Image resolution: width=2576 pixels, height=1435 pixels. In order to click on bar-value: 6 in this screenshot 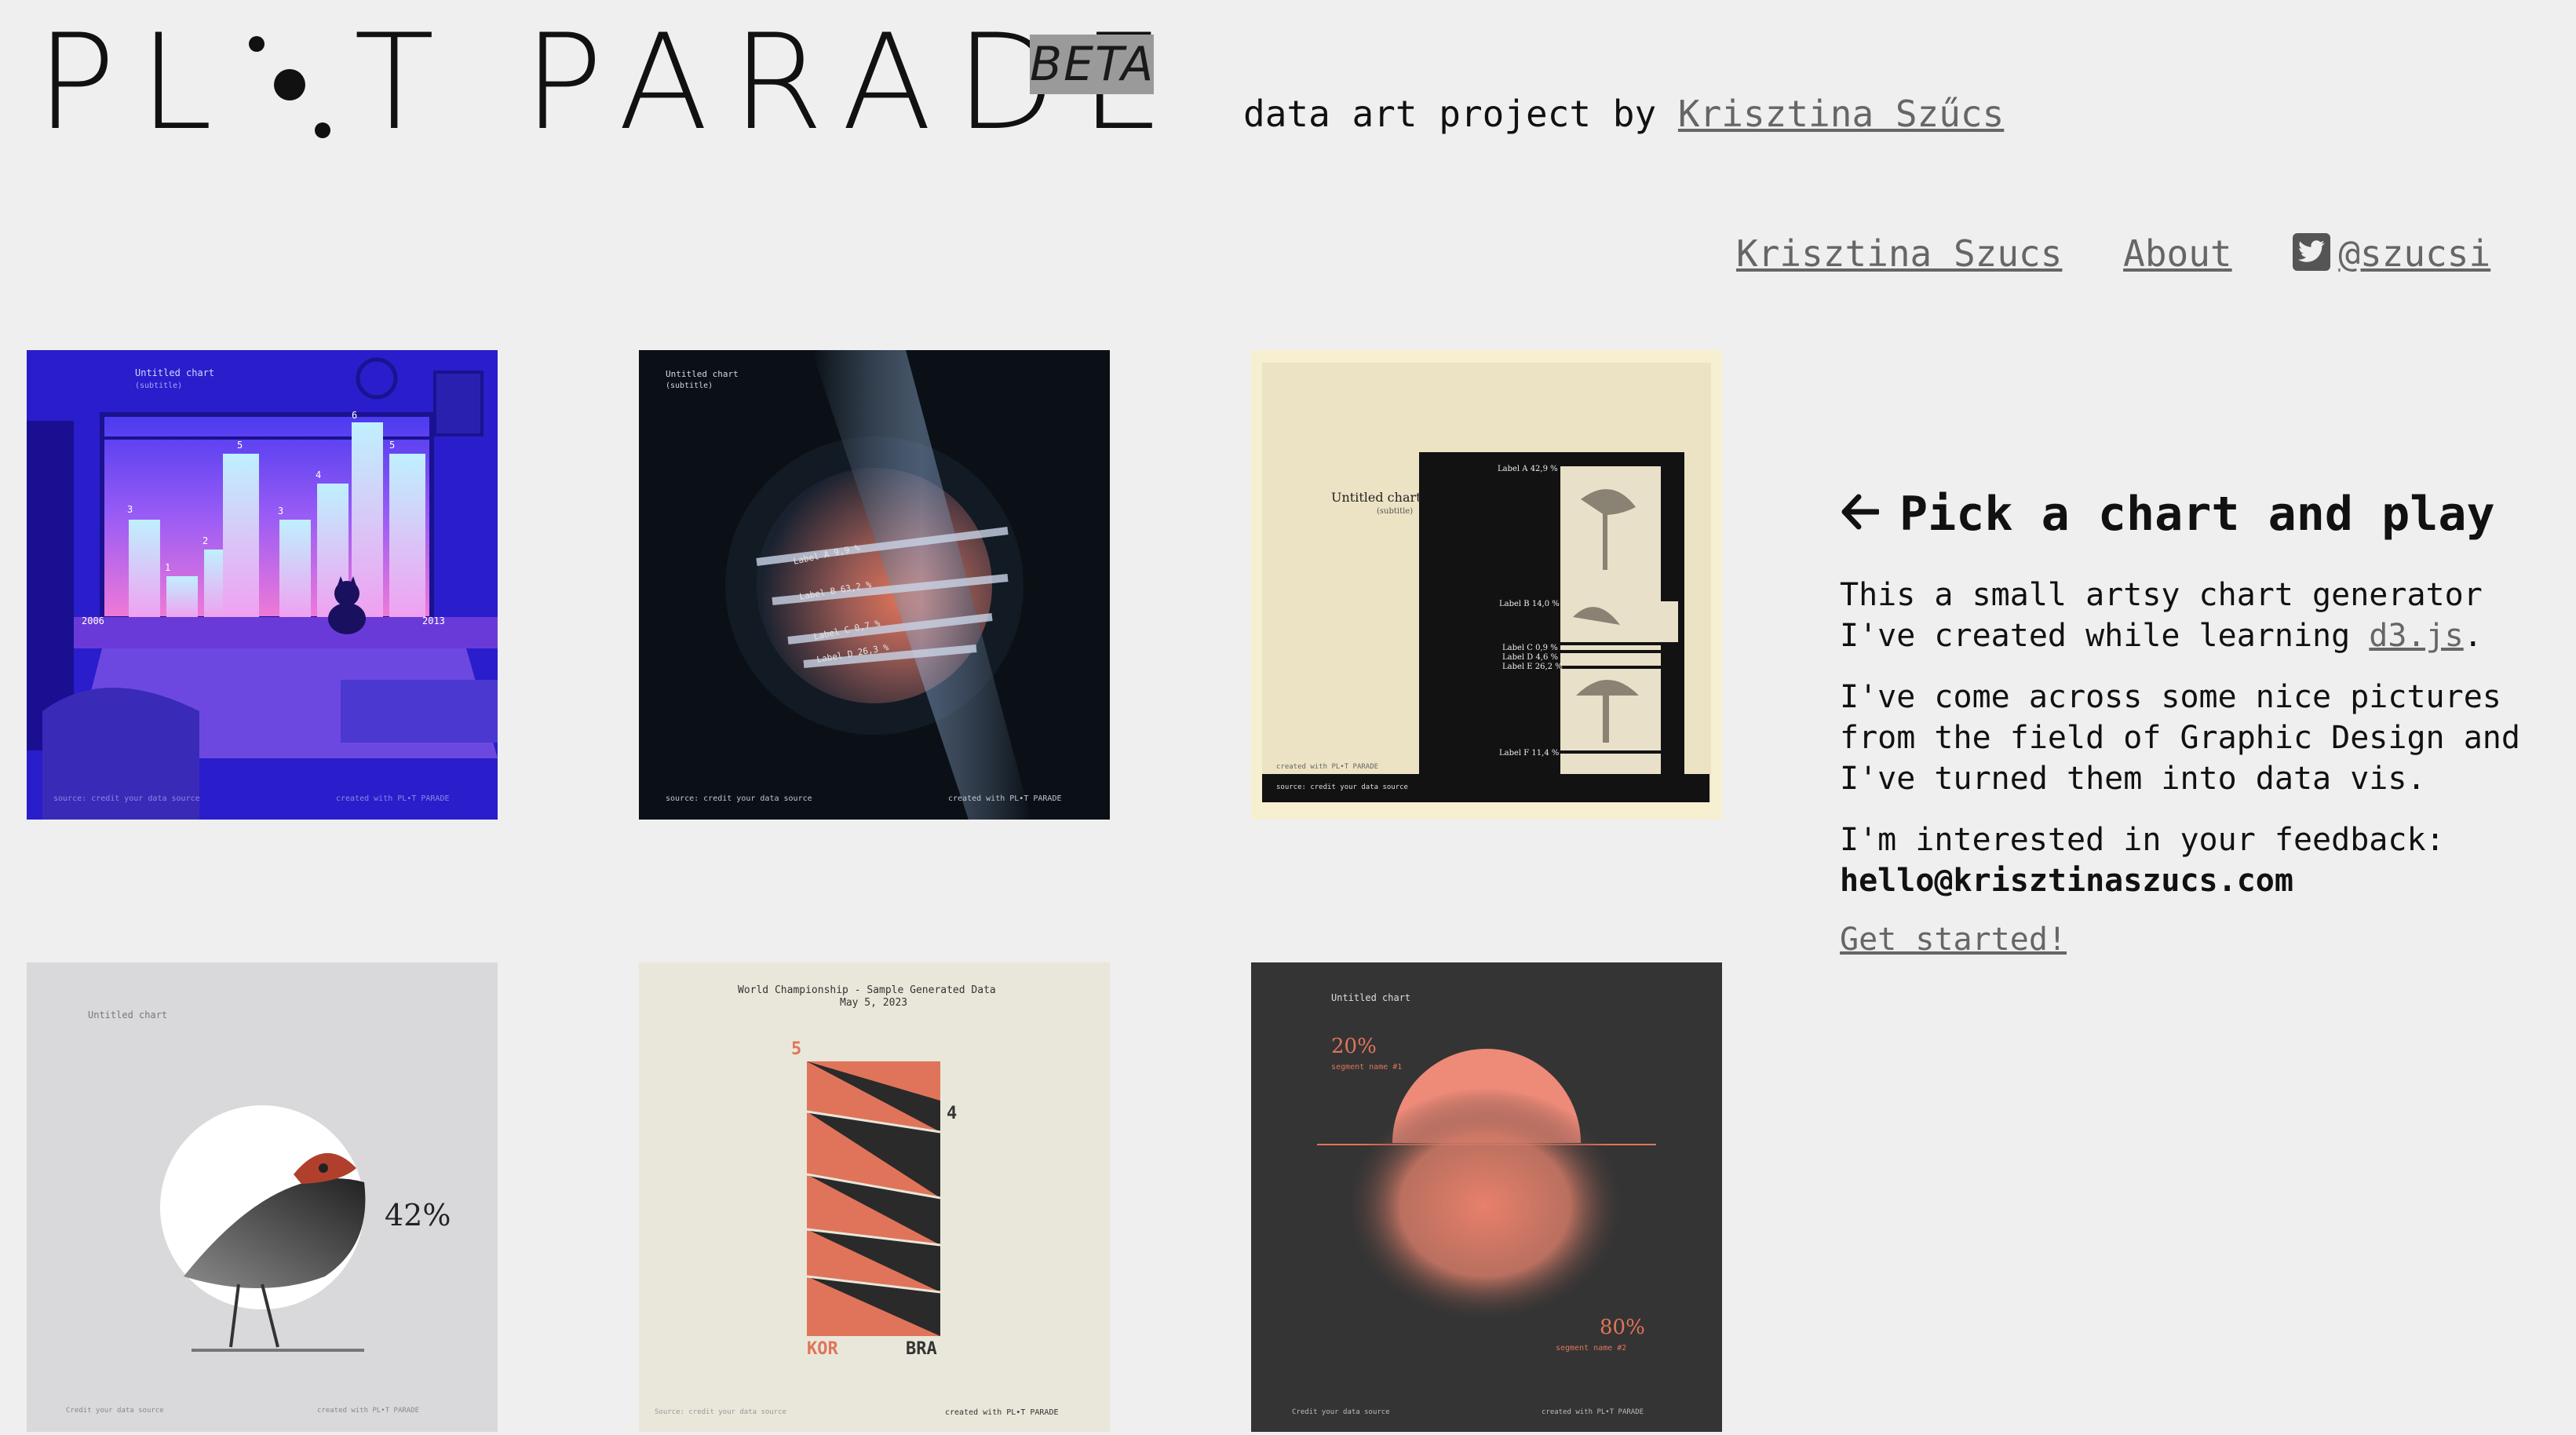, I will do `click(355, 415)`.